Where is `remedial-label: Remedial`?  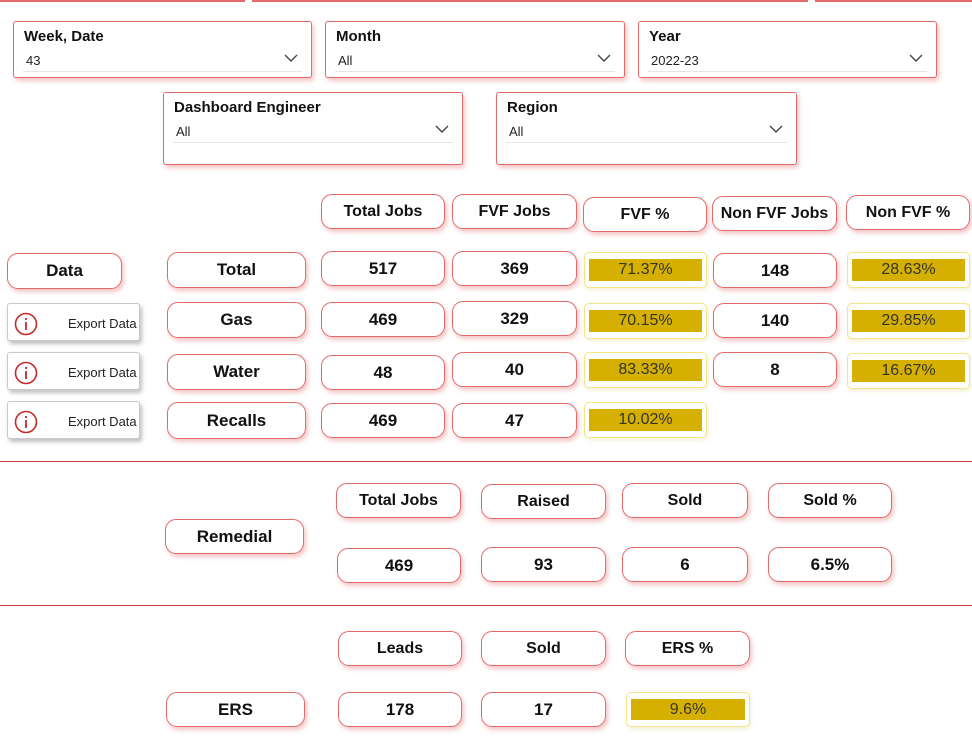
remedial-label: Remedial is located at coordinates (234, 536).